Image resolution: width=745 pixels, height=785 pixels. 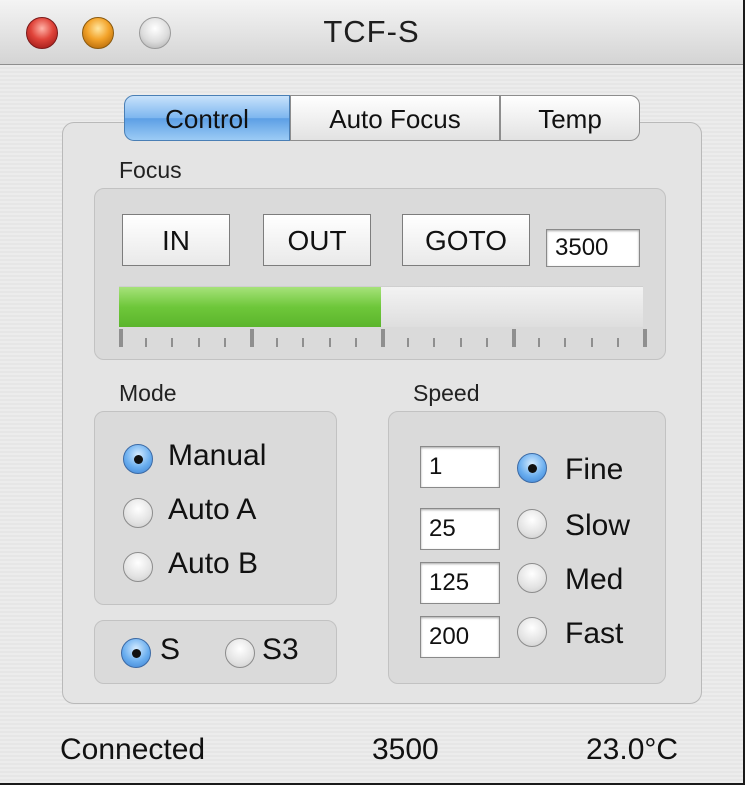 What do you see at coordinates (570, 118) in the screenshot?
I see `tab-temp: Temp` at bounding box center [570, 118].